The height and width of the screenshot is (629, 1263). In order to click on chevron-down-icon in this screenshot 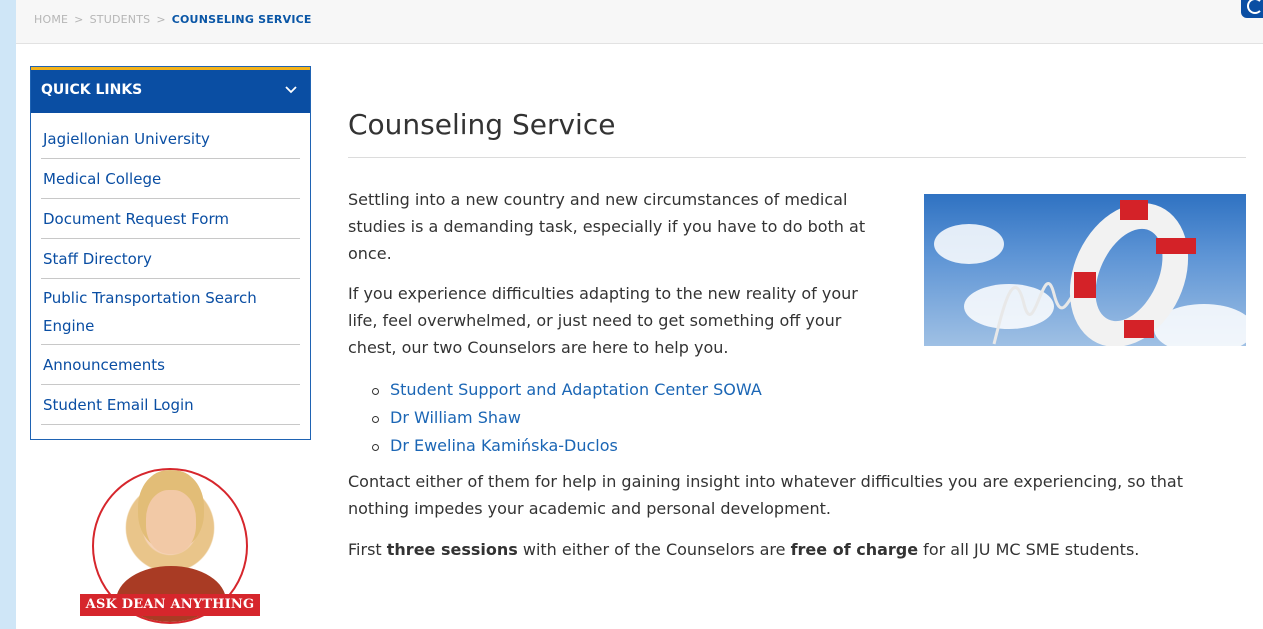, I will do `click(292, 90)`.